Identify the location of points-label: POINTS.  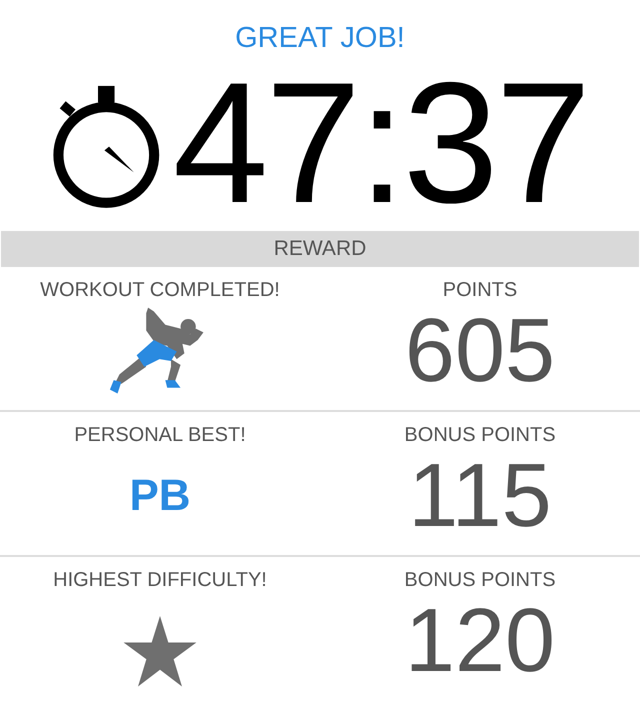
(480, 290).